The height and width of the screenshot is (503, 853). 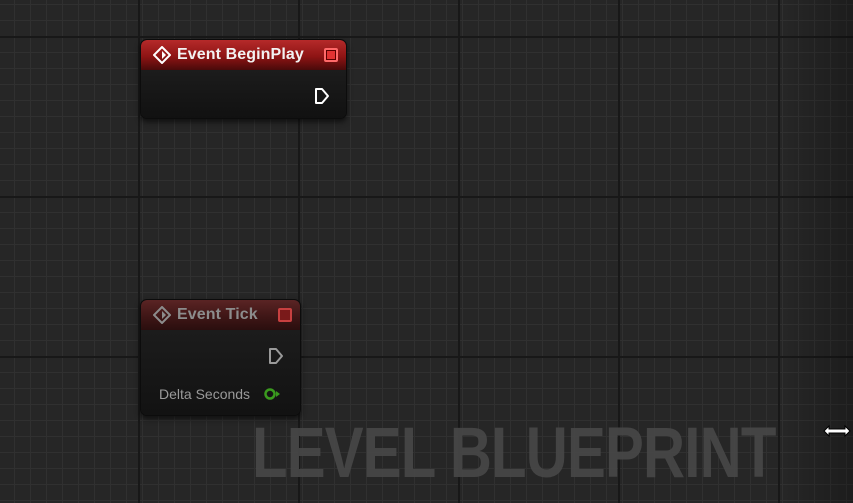 I want to click on resize-horizontal-cursor-icon, so click(x=837, y=431).